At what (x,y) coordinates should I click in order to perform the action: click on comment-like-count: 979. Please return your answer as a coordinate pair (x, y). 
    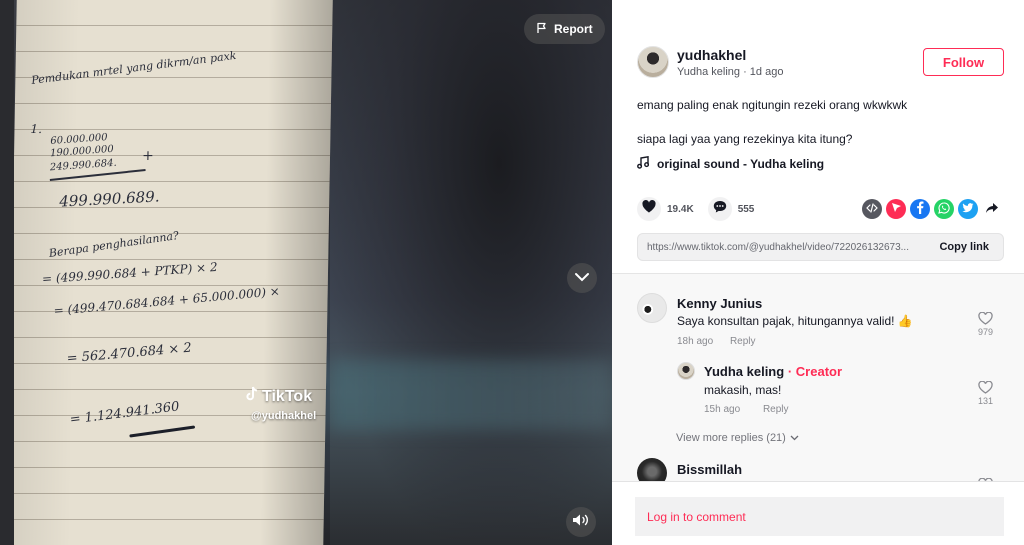
    Looking at the image, I should click on (986, 332).